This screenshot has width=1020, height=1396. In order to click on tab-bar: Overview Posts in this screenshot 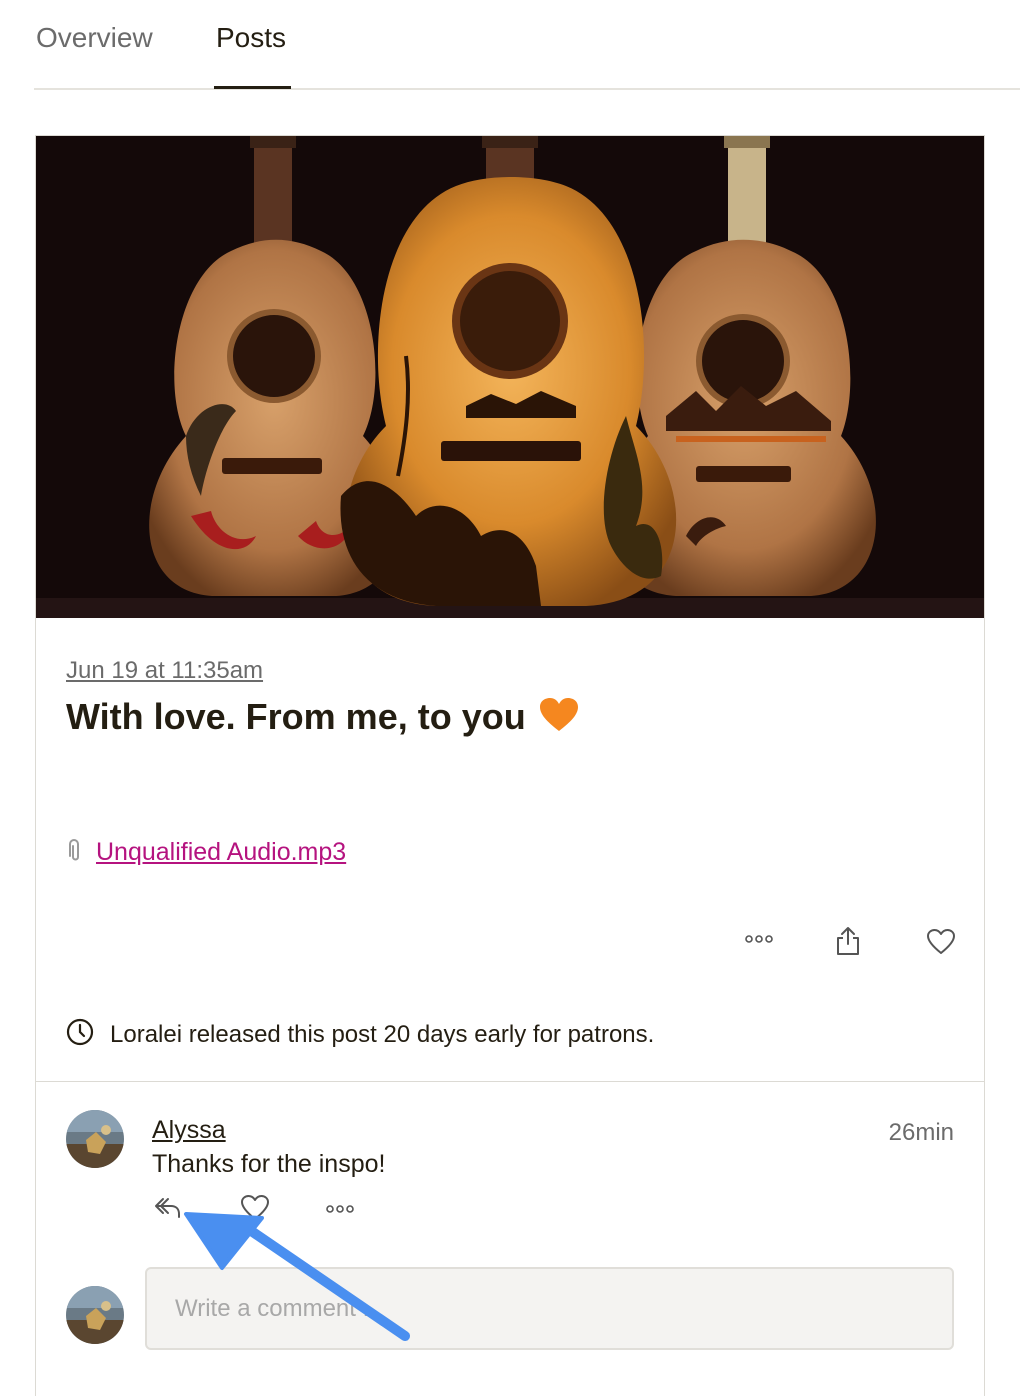, I will do `click(527, 45)`.